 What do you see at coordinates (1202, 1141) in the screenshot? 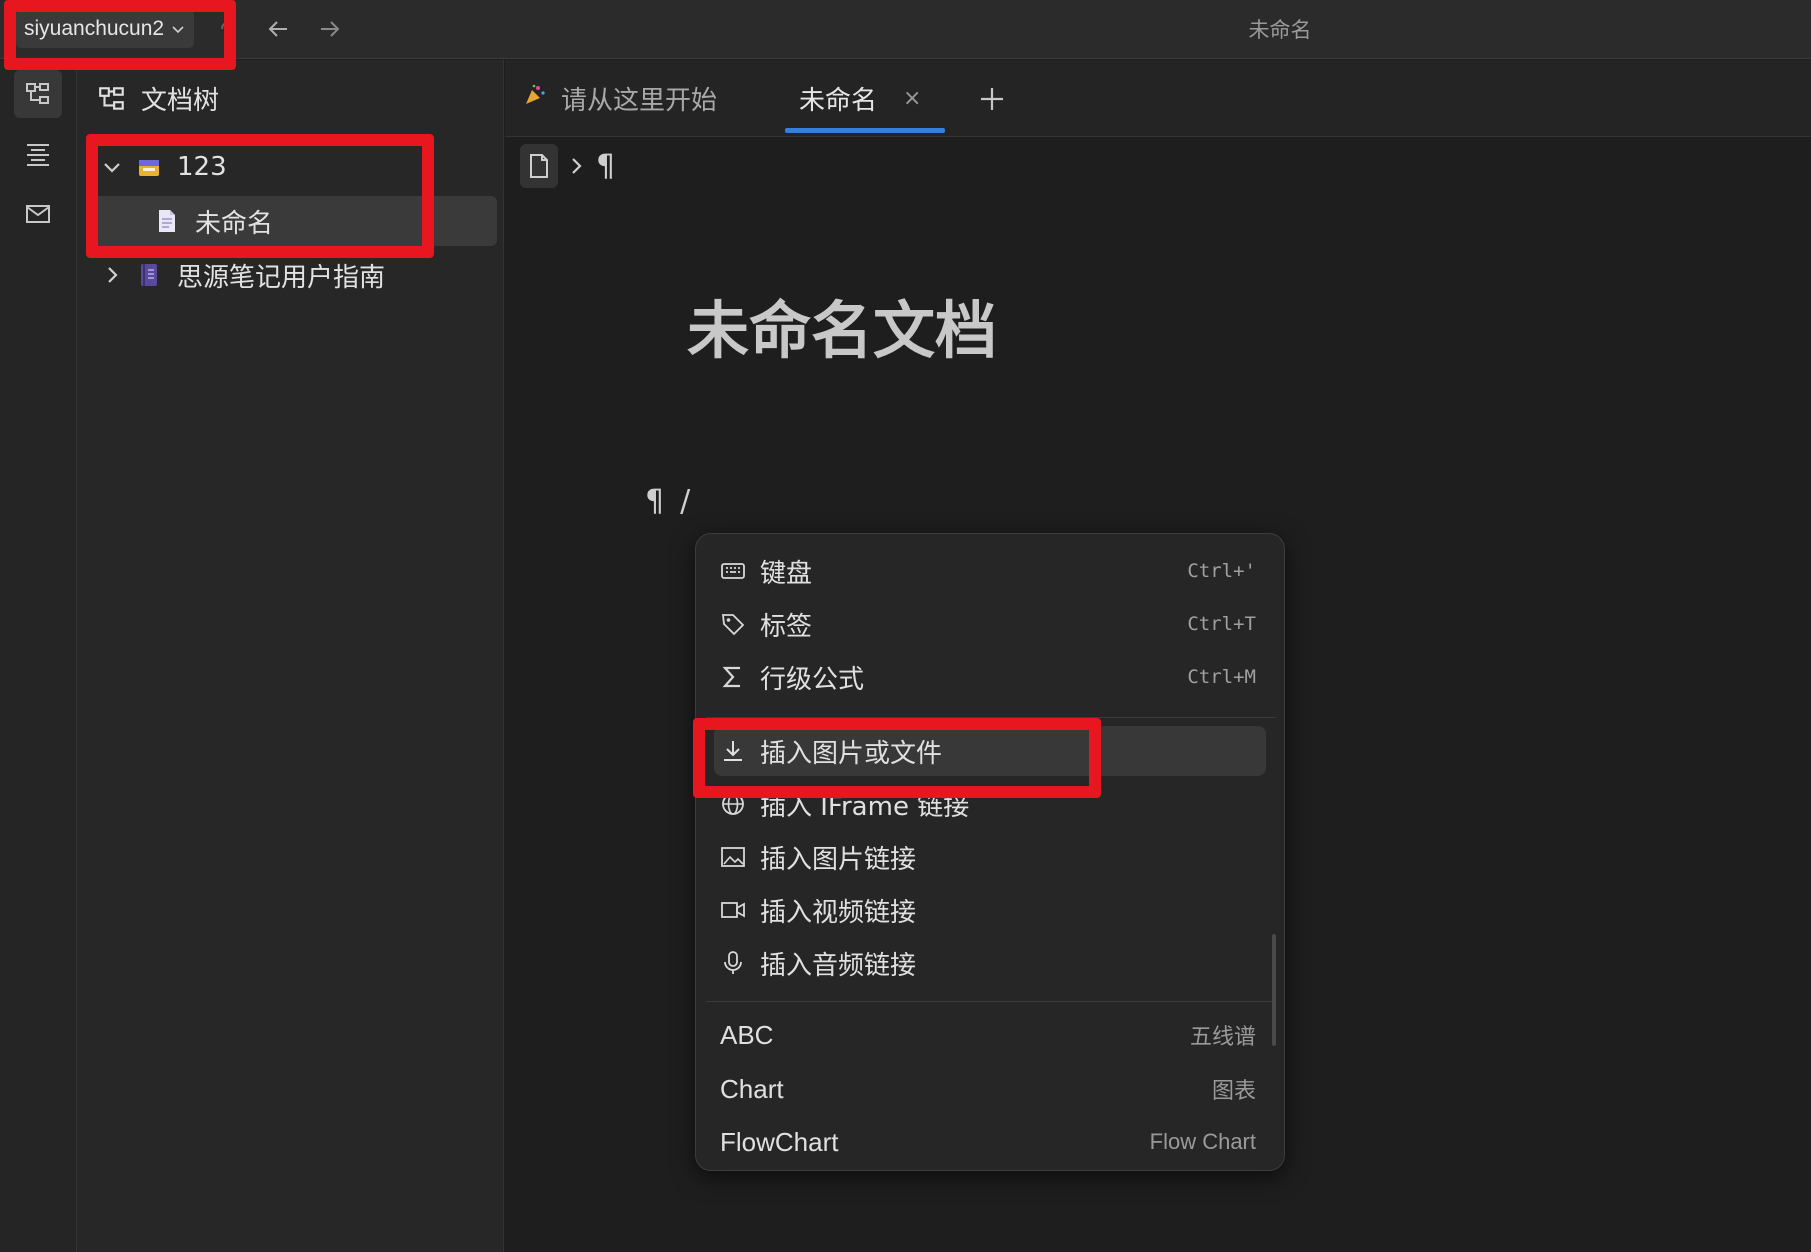
I see `menu-hint: Flow Chart` at bounding box center [1202, 1141].